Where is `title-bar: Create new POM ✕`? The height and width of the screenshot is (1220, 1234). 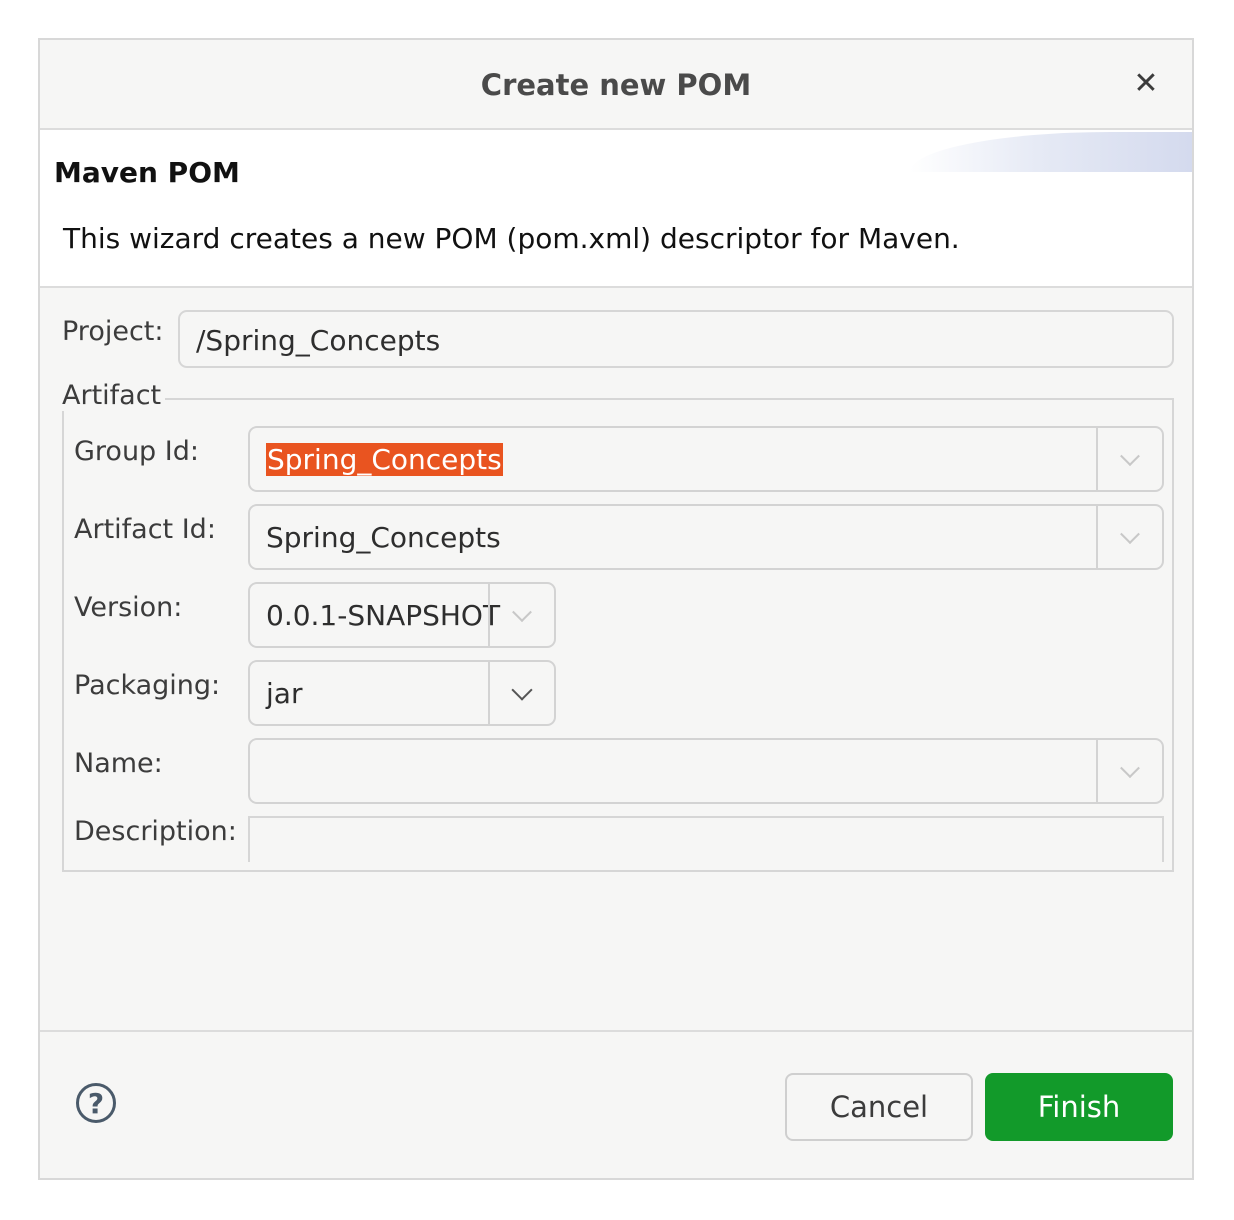 title-bar: Create new POM ✕ is located at coordinates (616, 85).